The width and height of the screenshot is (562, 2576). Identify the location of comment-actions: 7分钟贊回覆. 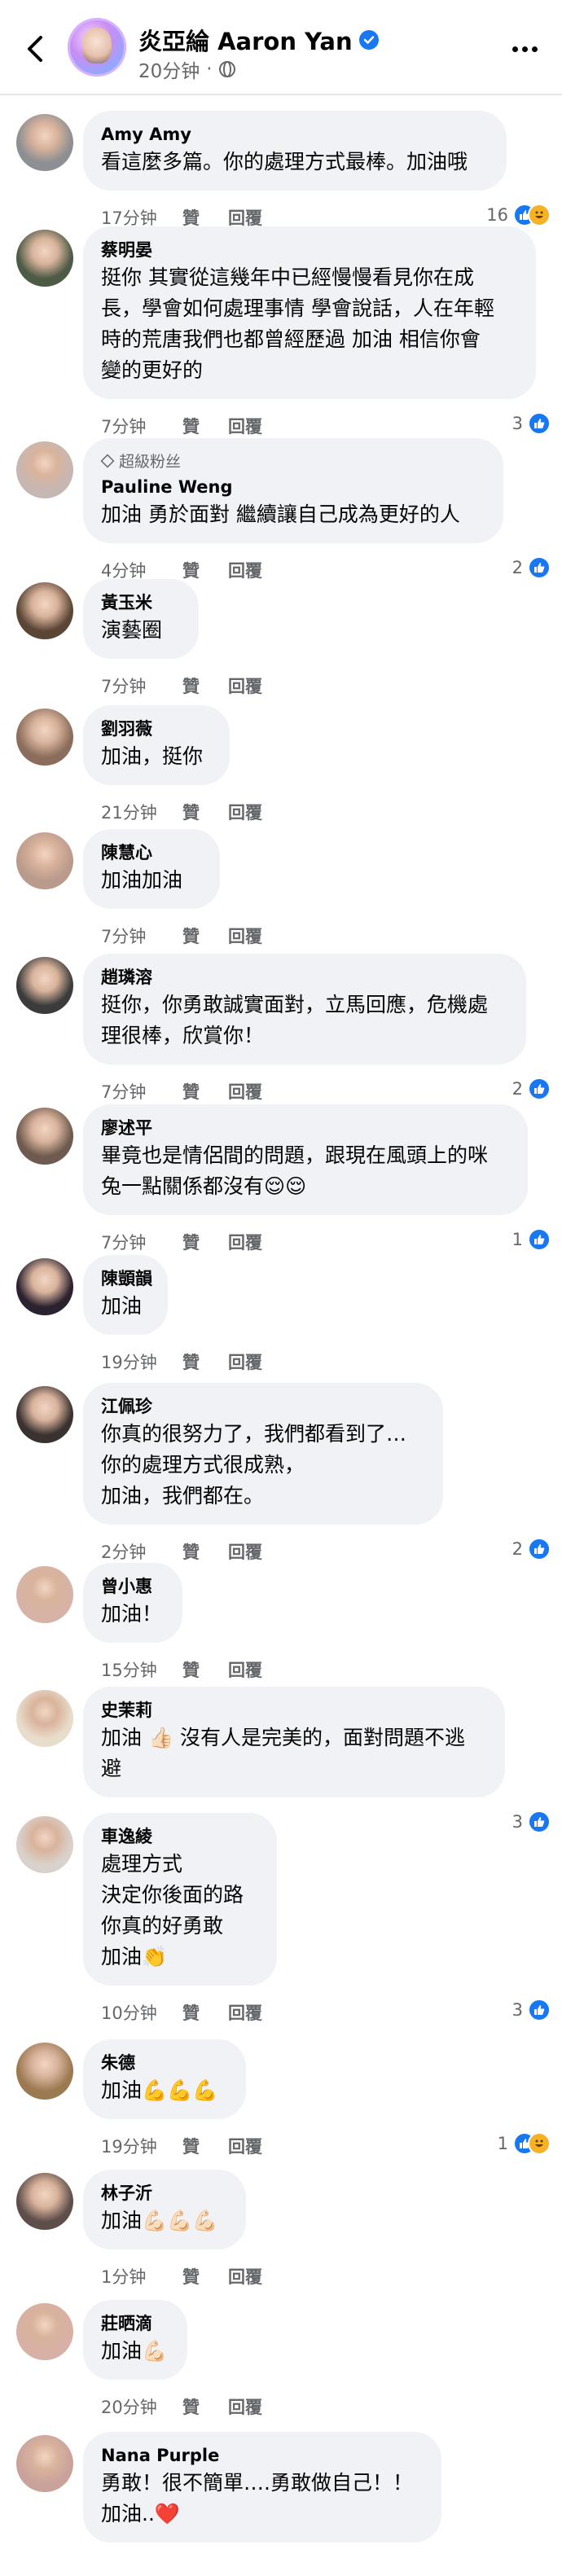
(181, 936).